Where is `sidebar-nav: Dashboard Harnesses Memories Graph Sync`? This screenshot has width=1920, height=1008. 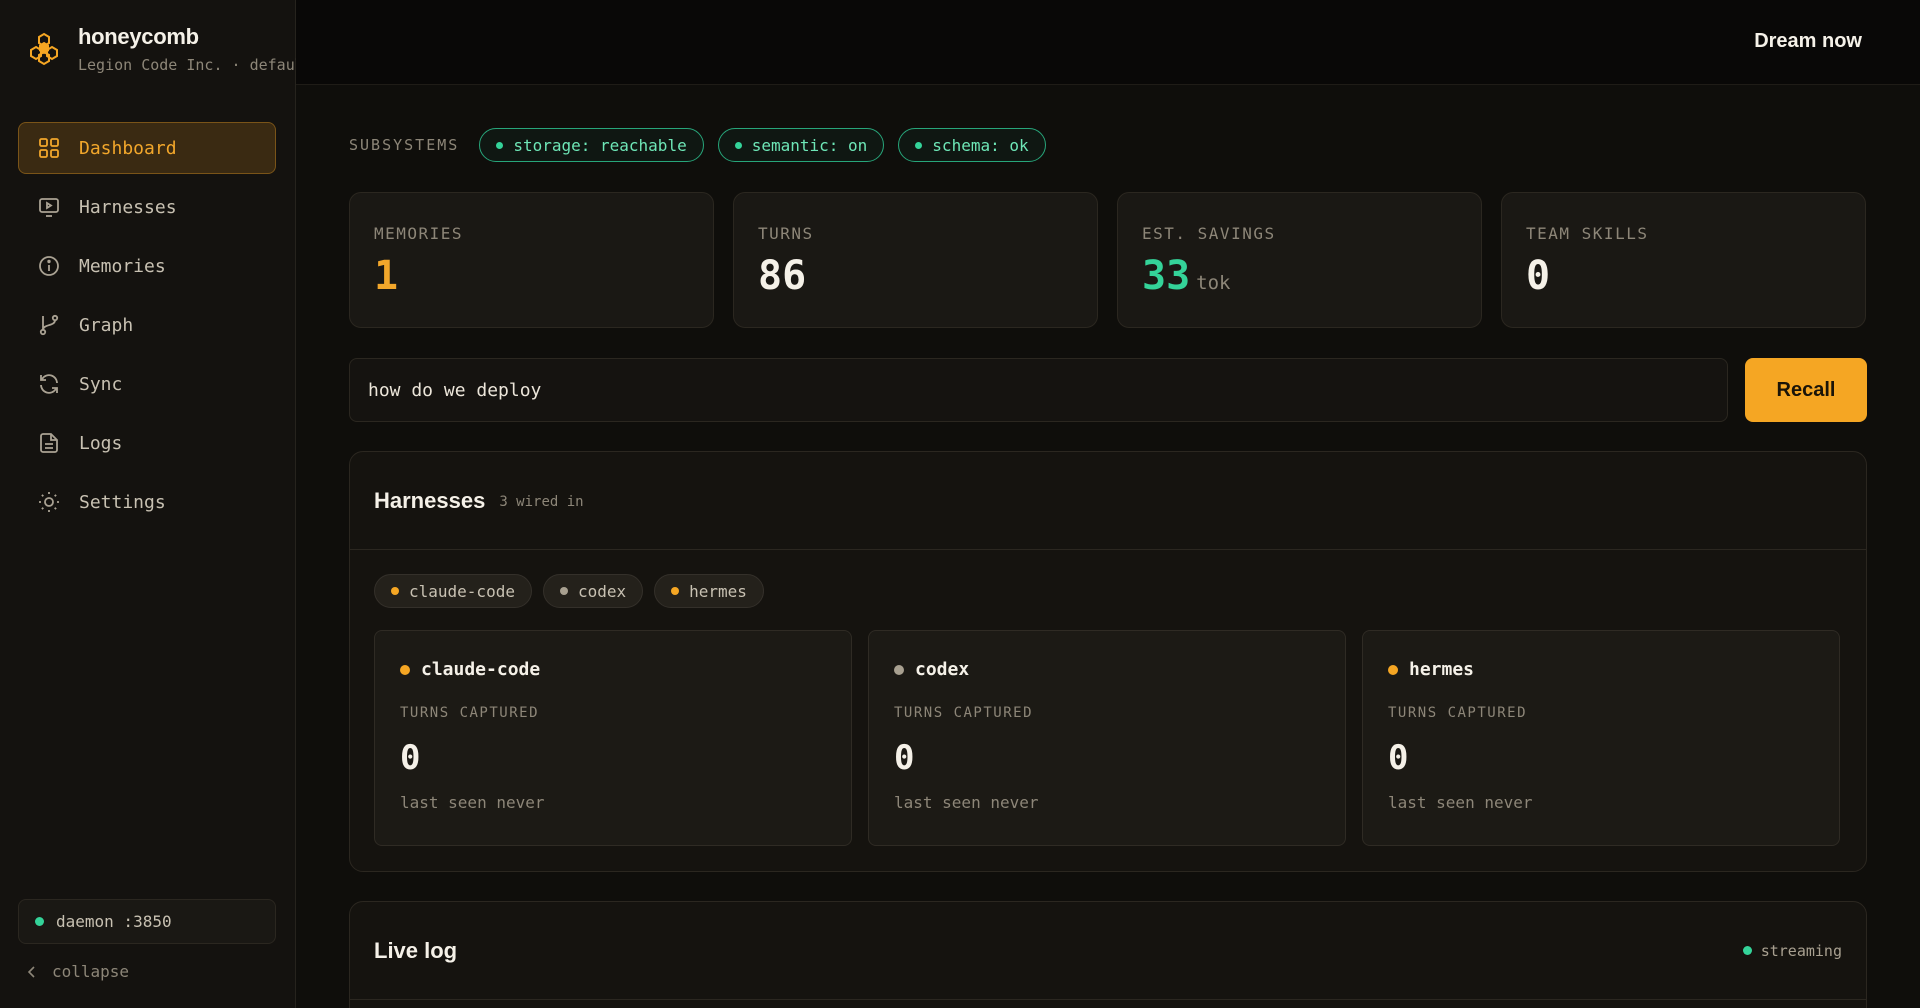
sidebar-nav: Dashboard Harnesses Memories Graph Sync is located at coordinates (147, 328).